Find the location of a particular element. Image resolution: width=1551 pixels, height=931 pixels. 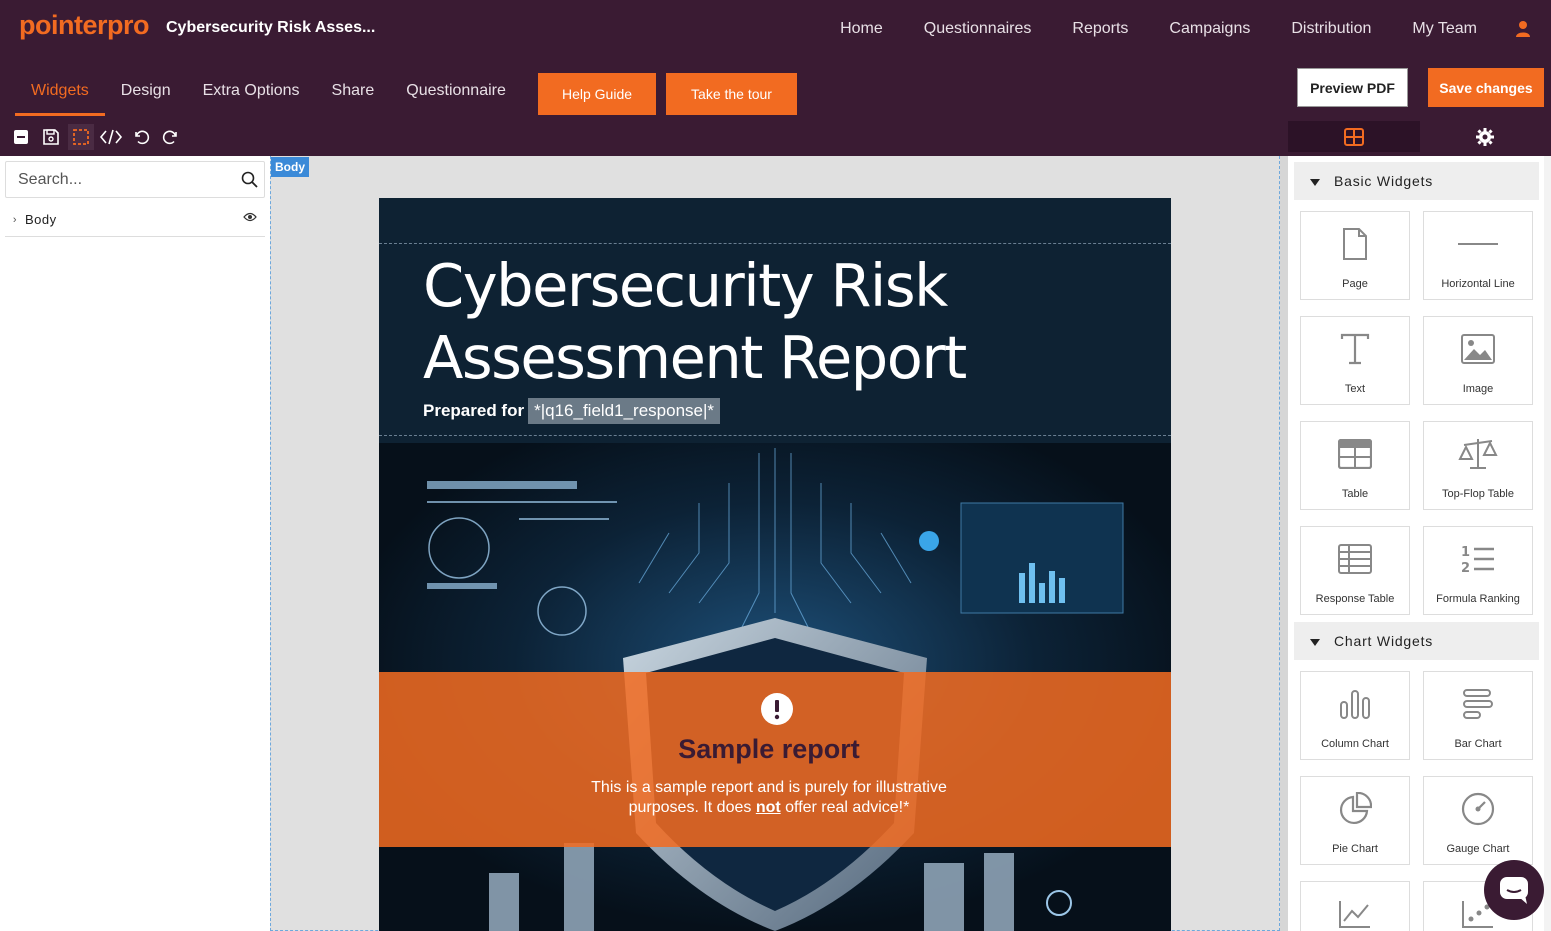

take-tour-button: Take the tour is located at coordinates (731, 94).